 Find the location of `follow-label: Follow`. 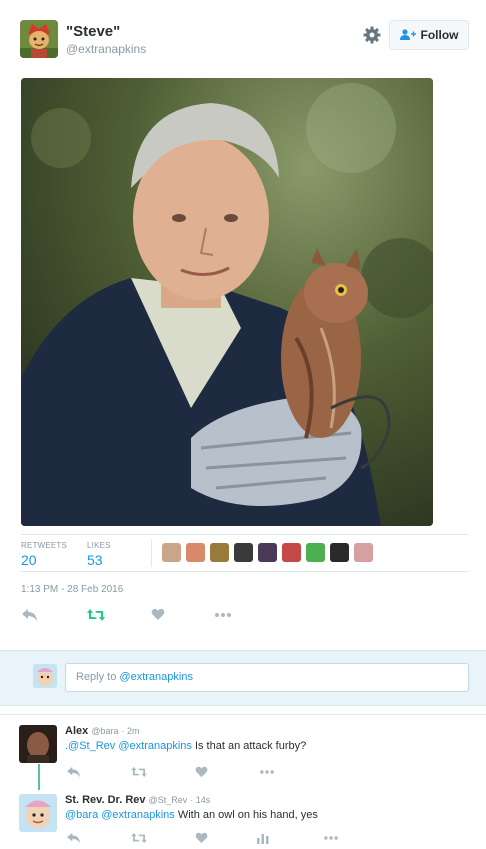

follow-label: Follow is located at coordinates (439, 35).